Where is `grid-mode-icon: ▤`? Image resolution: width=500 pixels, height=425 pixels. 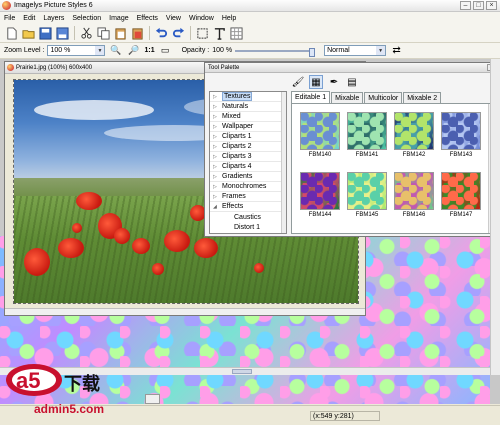 grid-mode-icon: ▤ is located at coordinates (352, 82).